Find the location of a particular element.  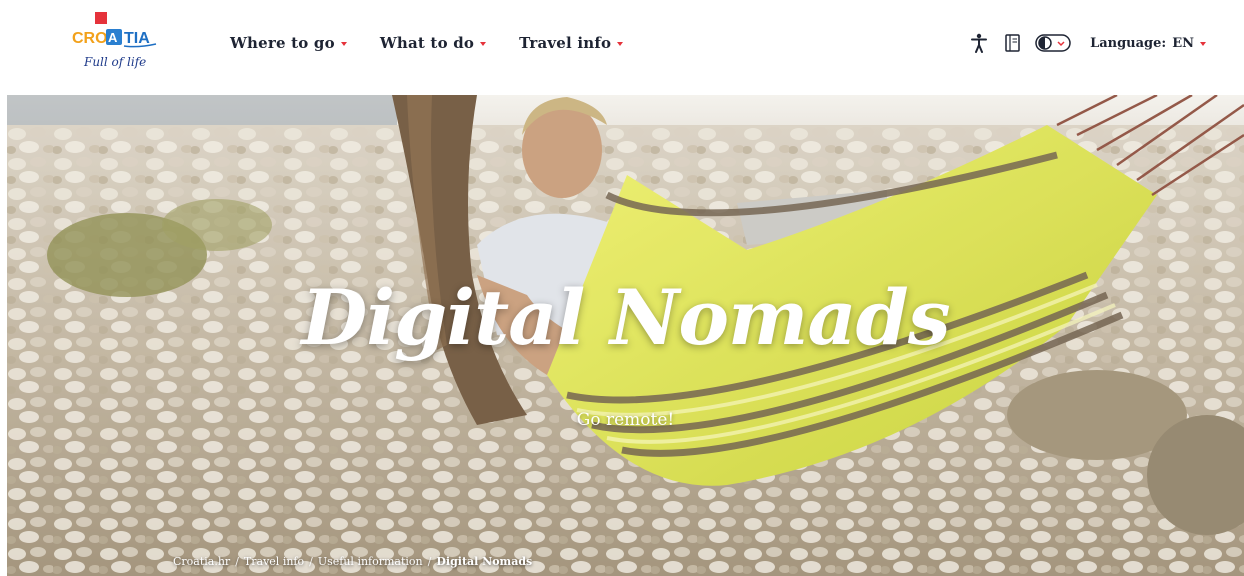

nav-where-to-go: Where to go is located at coordinates (288, 43).